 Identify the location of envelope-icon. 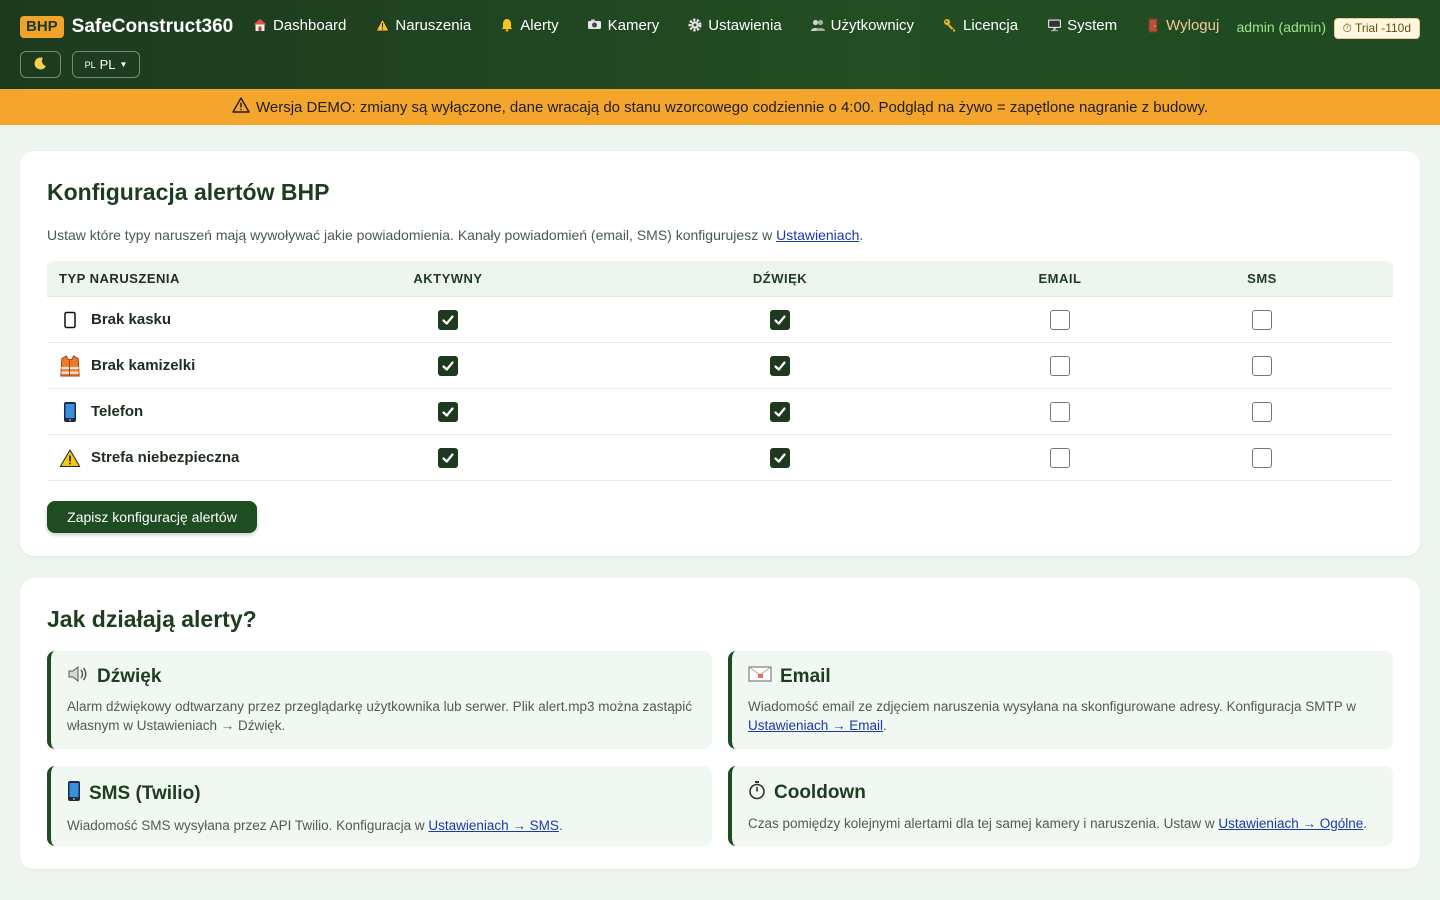
(760, 677).